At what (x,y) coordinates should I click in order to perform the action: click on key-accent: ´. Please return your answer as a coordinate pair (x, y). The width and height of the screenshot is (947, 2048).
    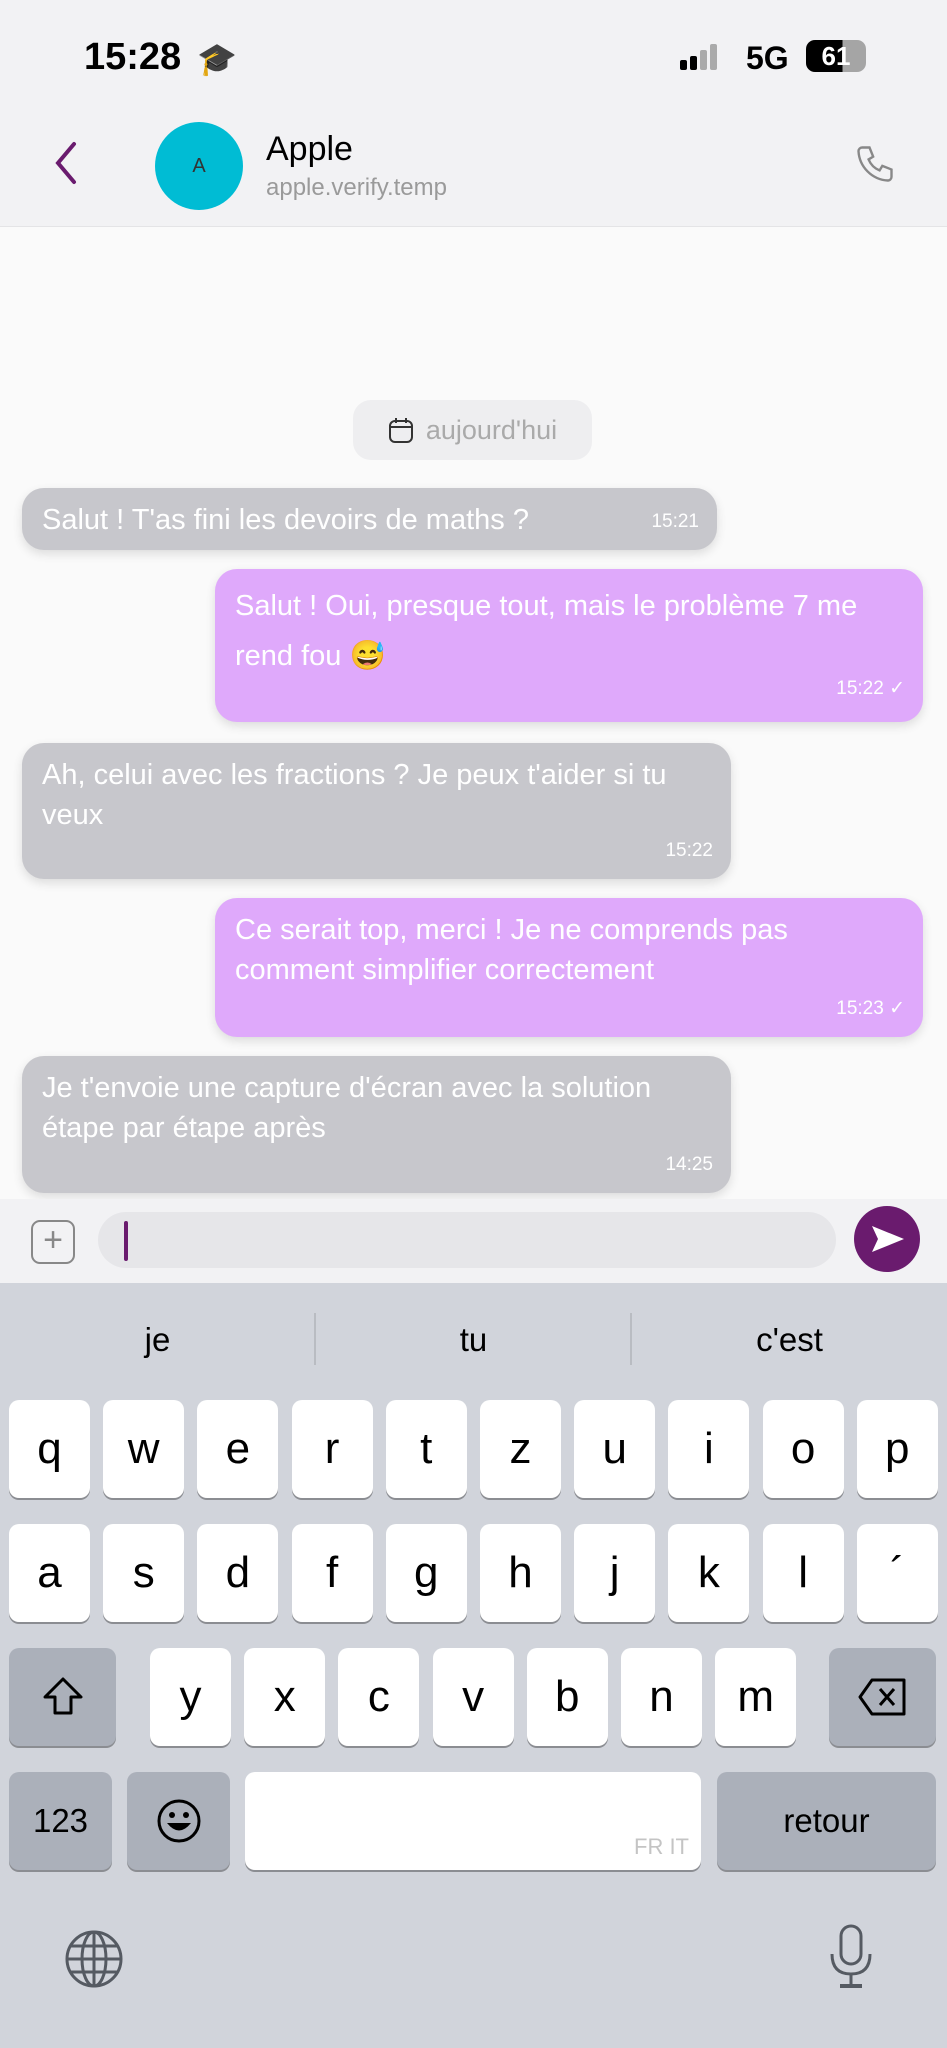
    Looking at the image, I should click on (897, 1573).